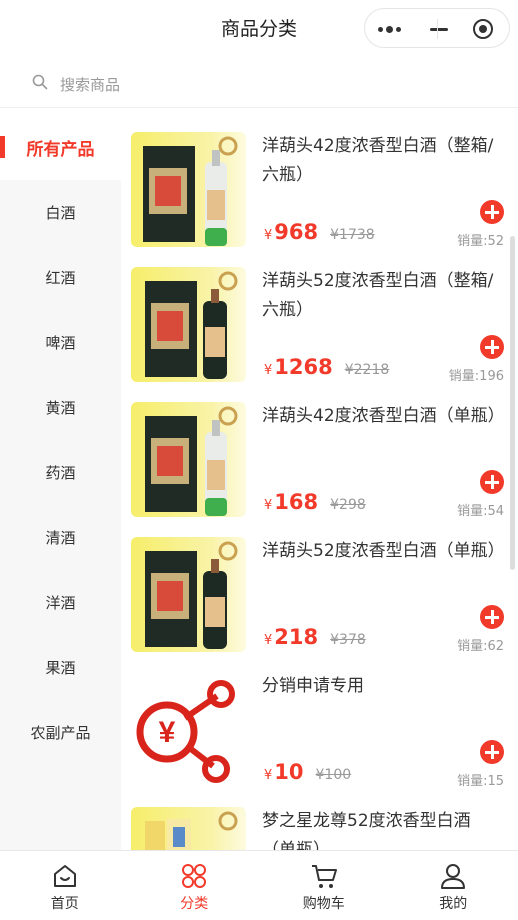  What do you see at coordinates (453, 904) in the screenshot?
I see `tab-label: 我的` at bounding box center [453, 904].